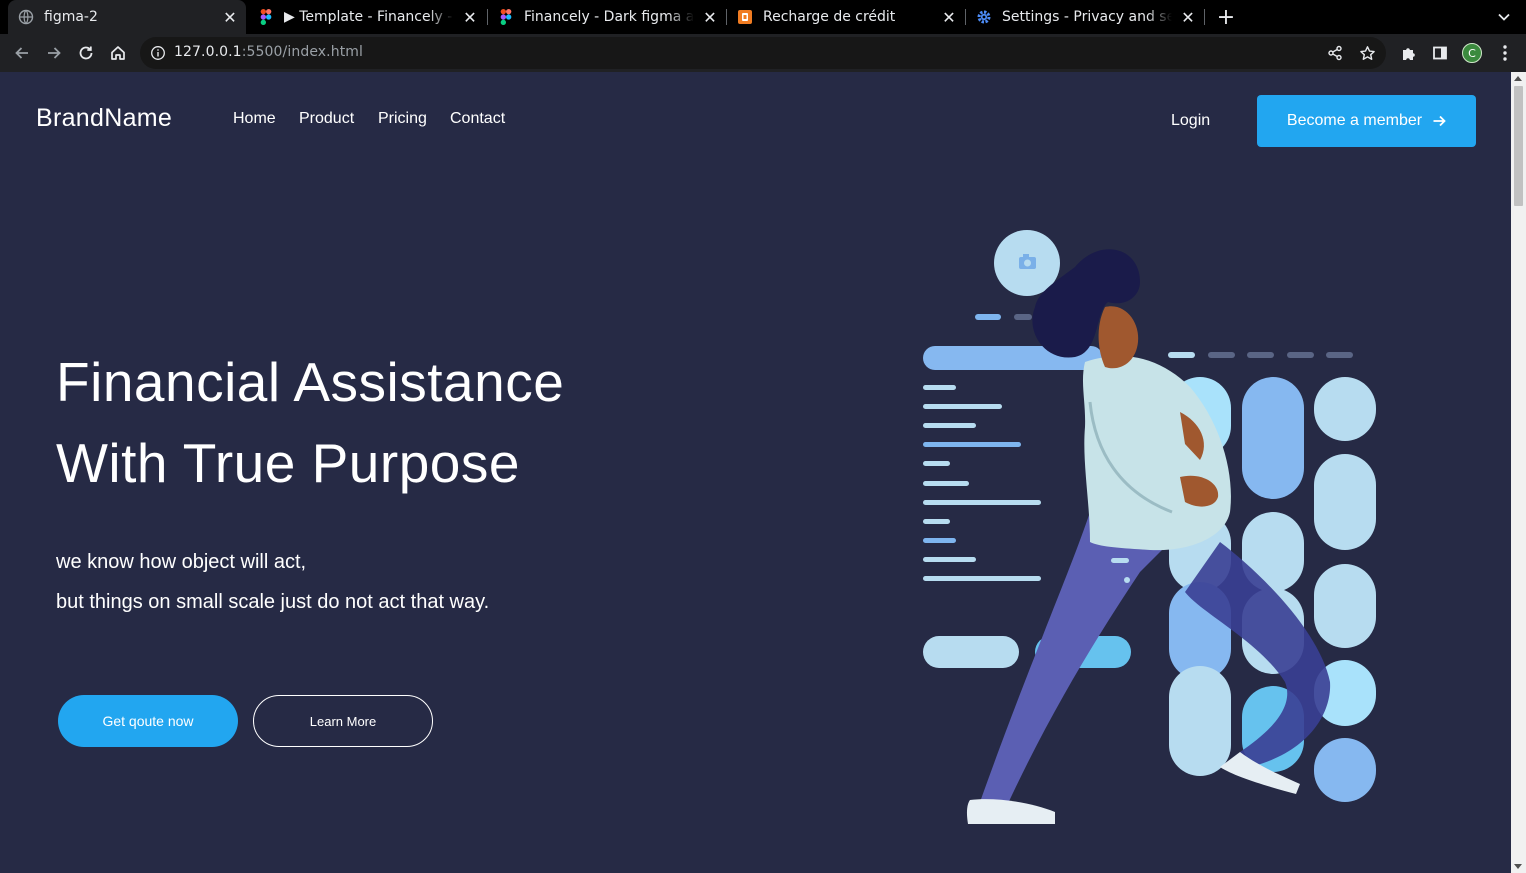  I want to click on reload-button, so click(86, 53).